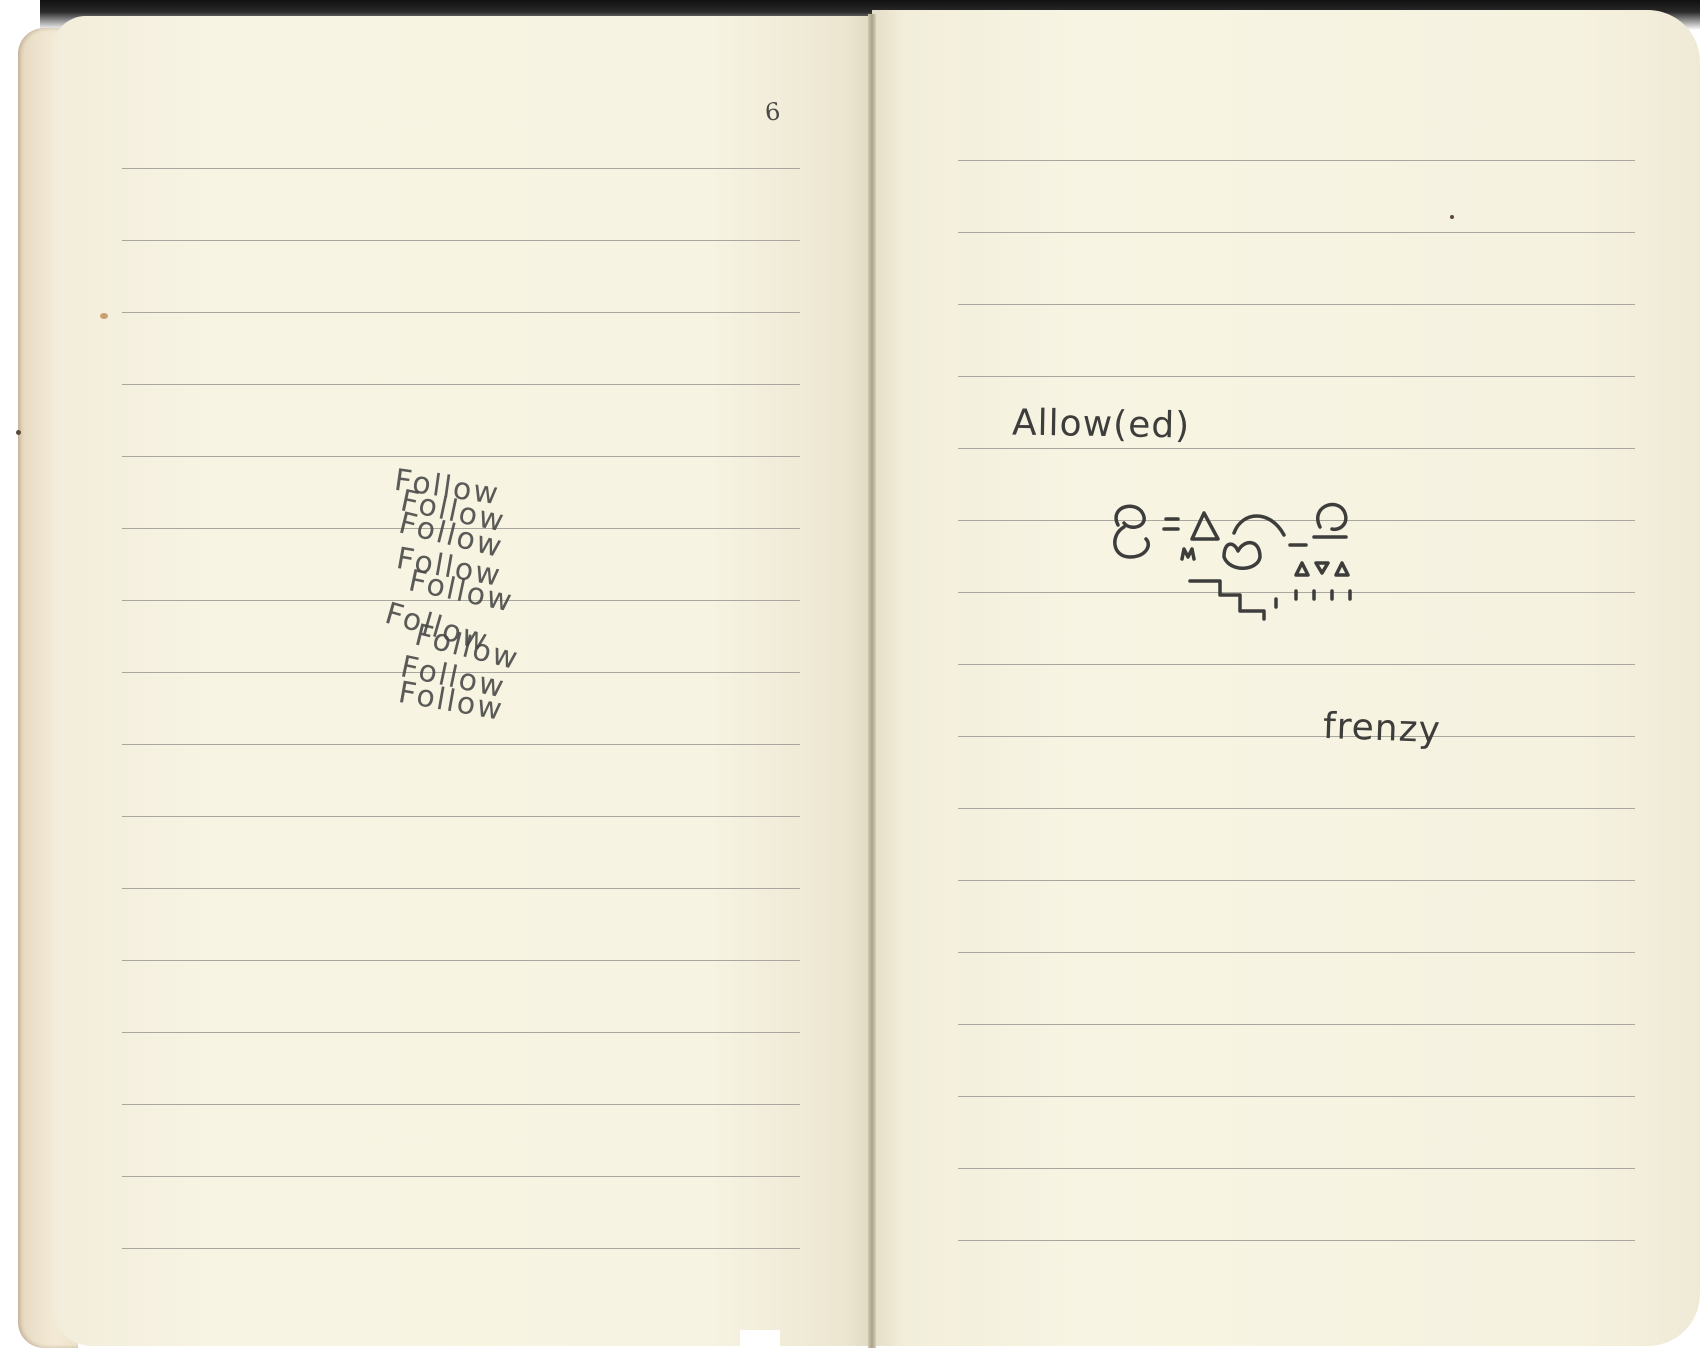 This screenshot has height=1363, width=1700. I want to click on arch-glyph, so click(1259, 525).